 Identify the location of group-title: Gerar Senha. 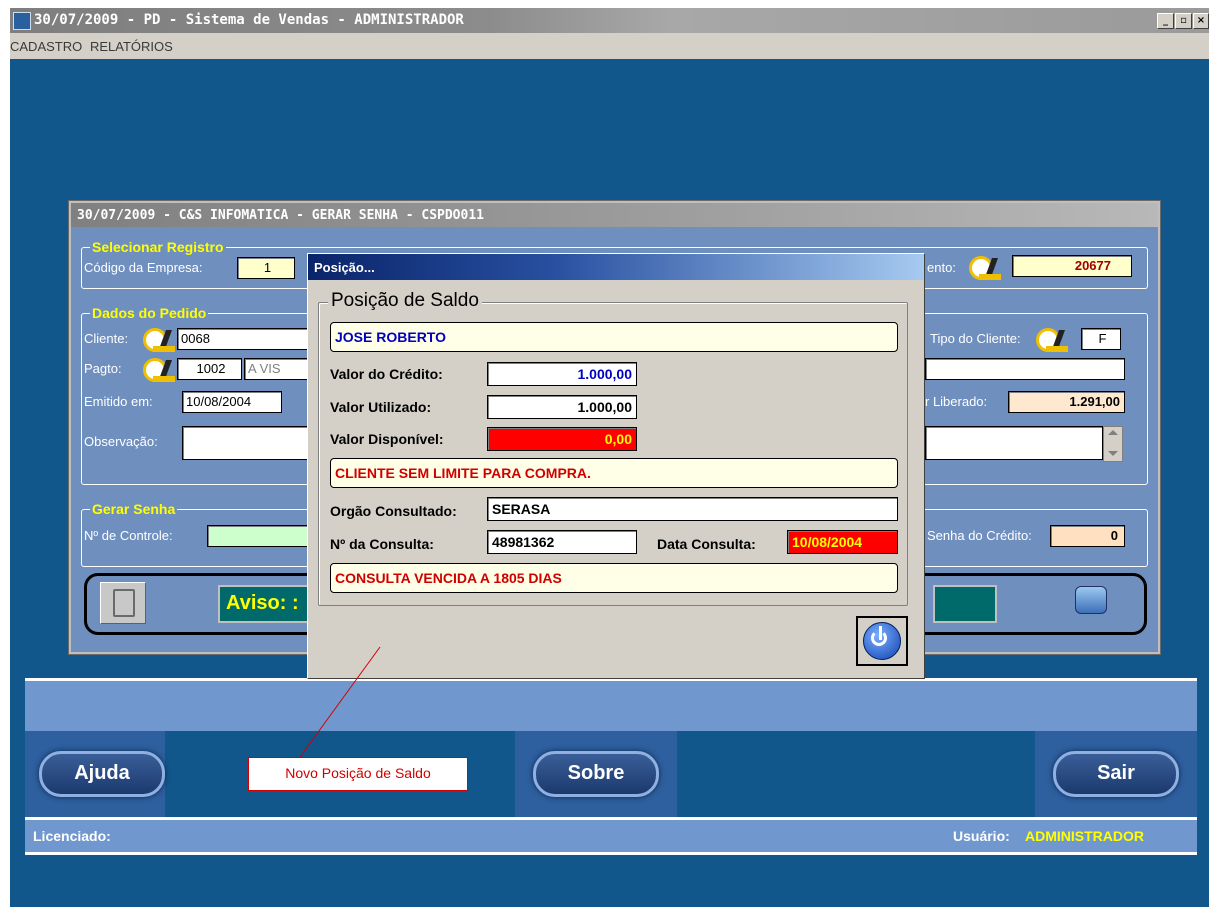
(134, 509).